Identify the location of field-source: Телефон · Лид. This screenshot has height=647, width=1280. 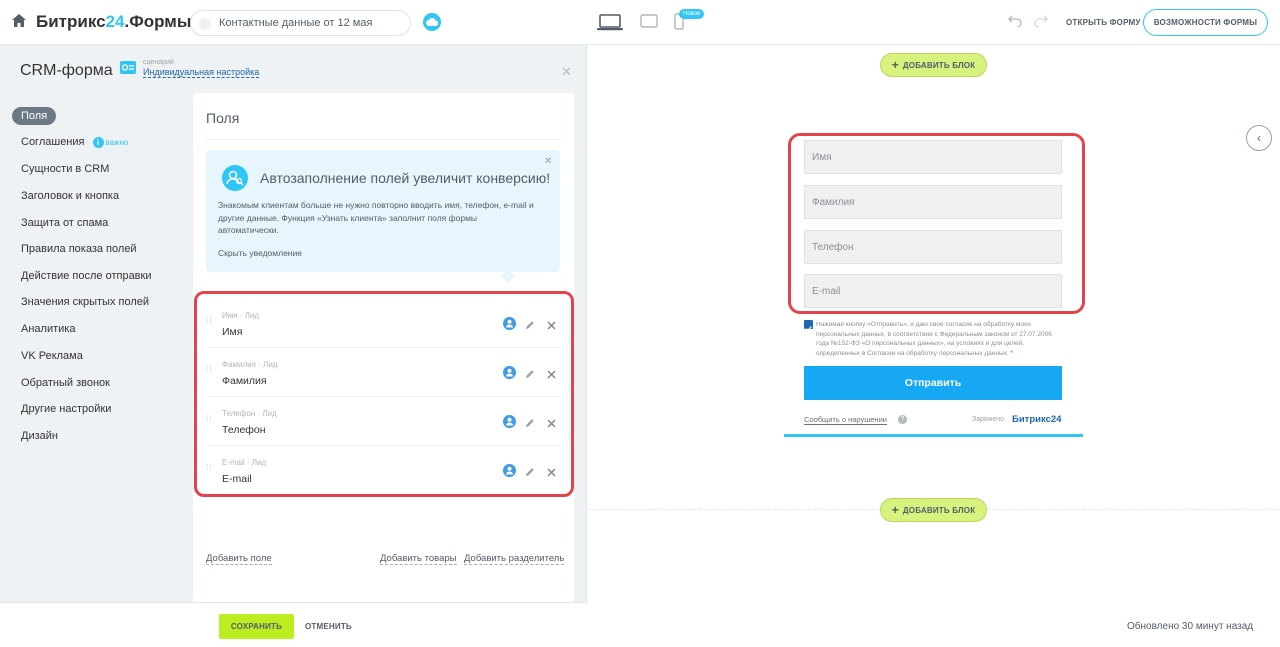
(249, 413).